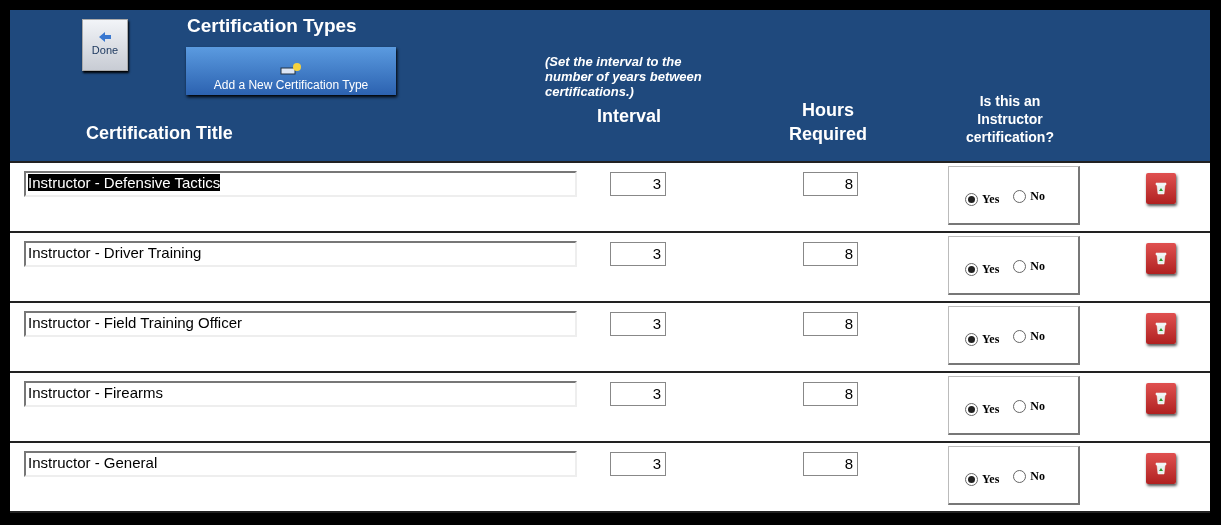 The image size is (1221, 525). What do you see at coordinates (828, 122) in the screenshot?
I see `column-header: Hours Required` at bounding box center [828, 122].